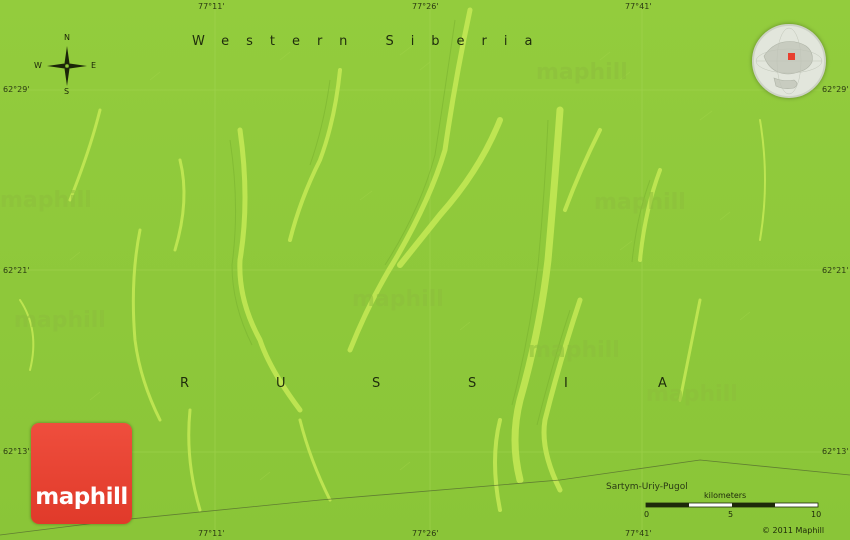  Describe the element at coordinates (185, 383) in the screenshot. I see `country-letter: R` at that location.